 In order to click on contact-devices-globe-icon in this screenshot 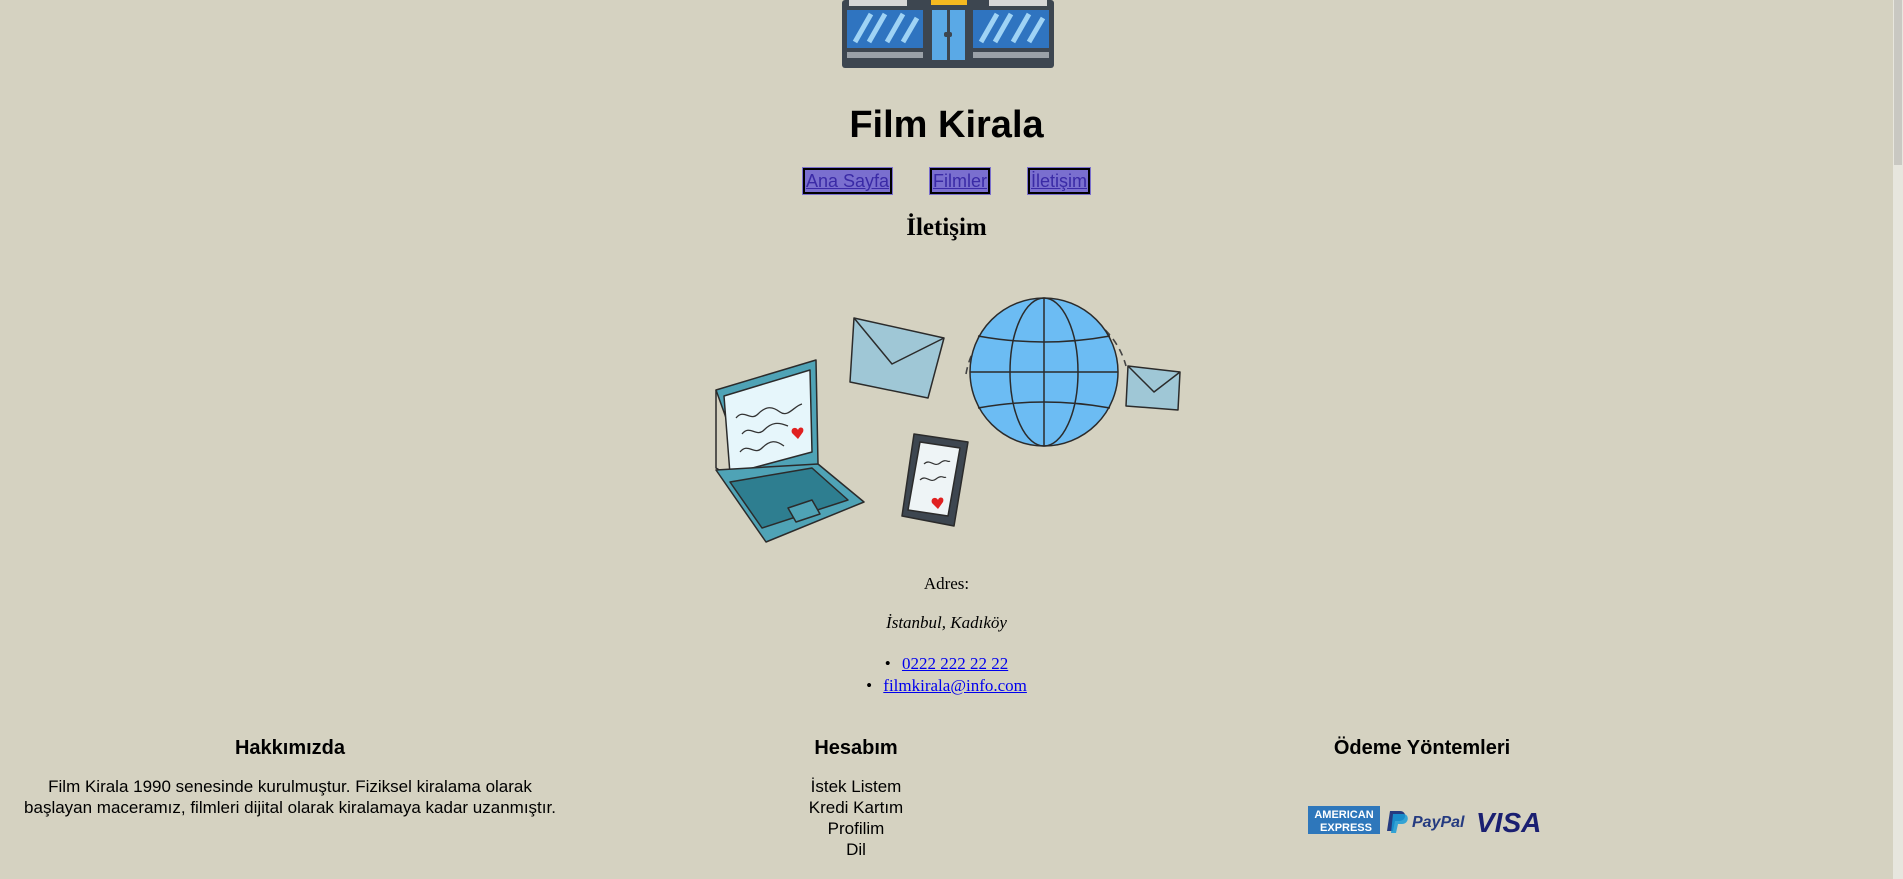, I will do `click(948, 420)`.